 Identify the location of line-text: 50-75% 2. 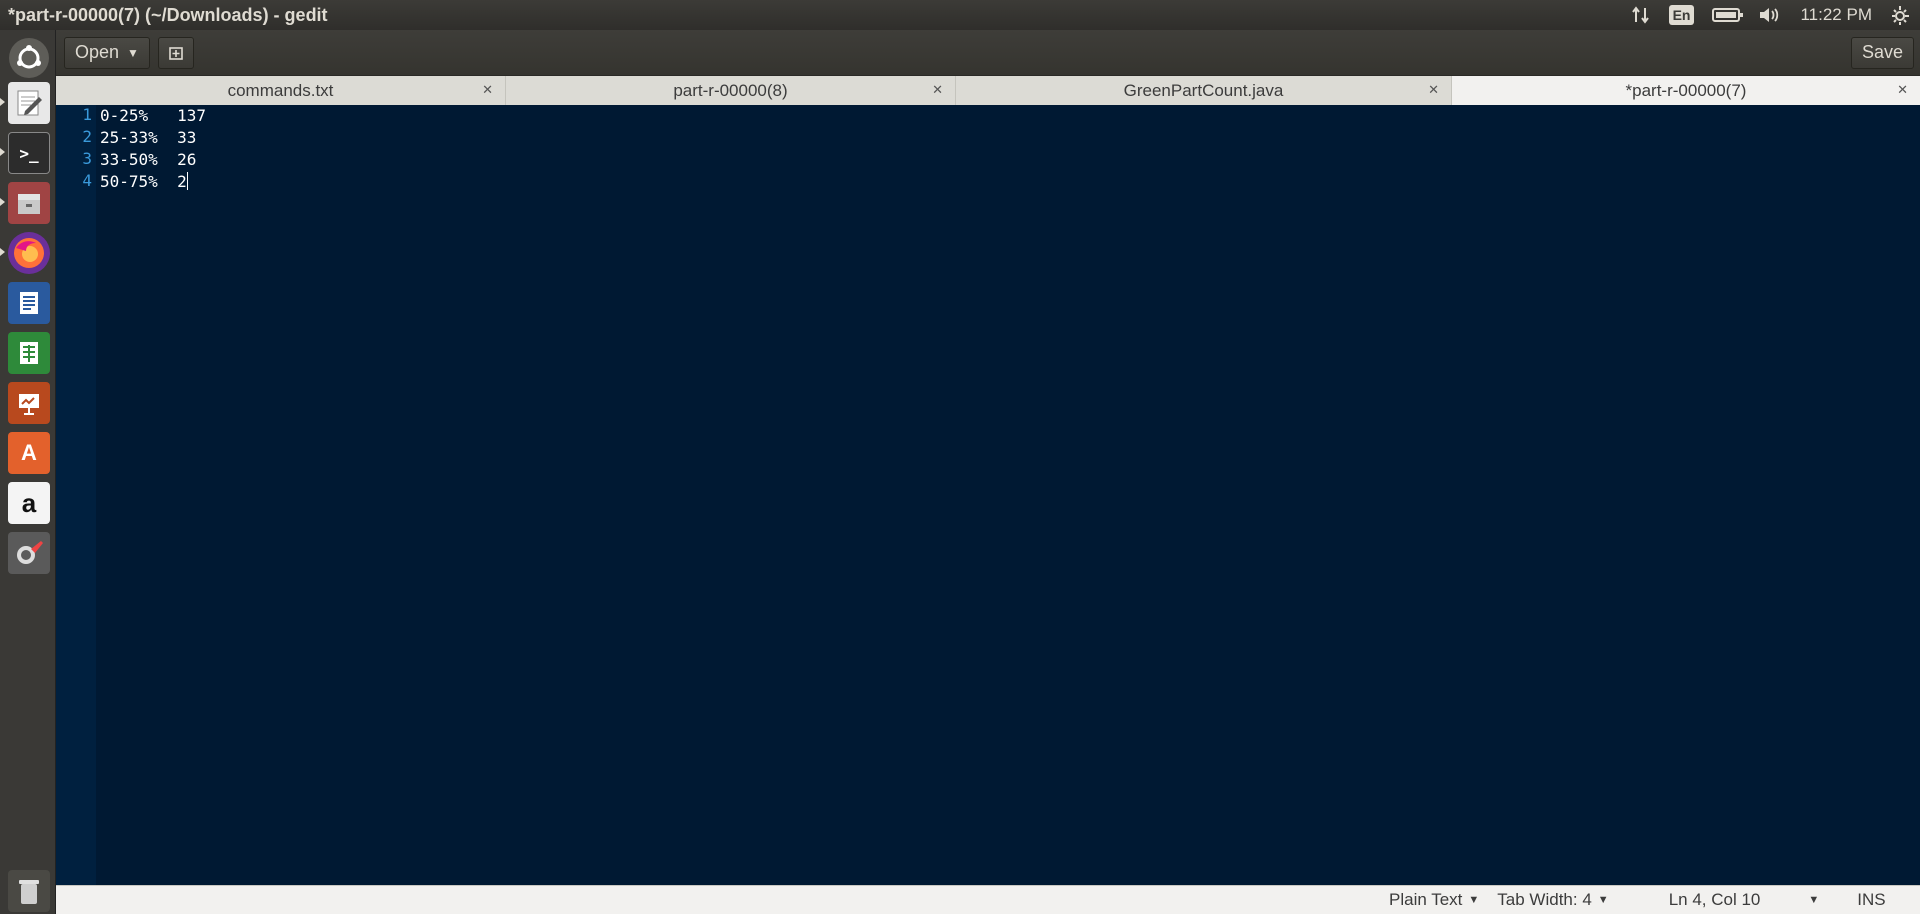
(143, 181).